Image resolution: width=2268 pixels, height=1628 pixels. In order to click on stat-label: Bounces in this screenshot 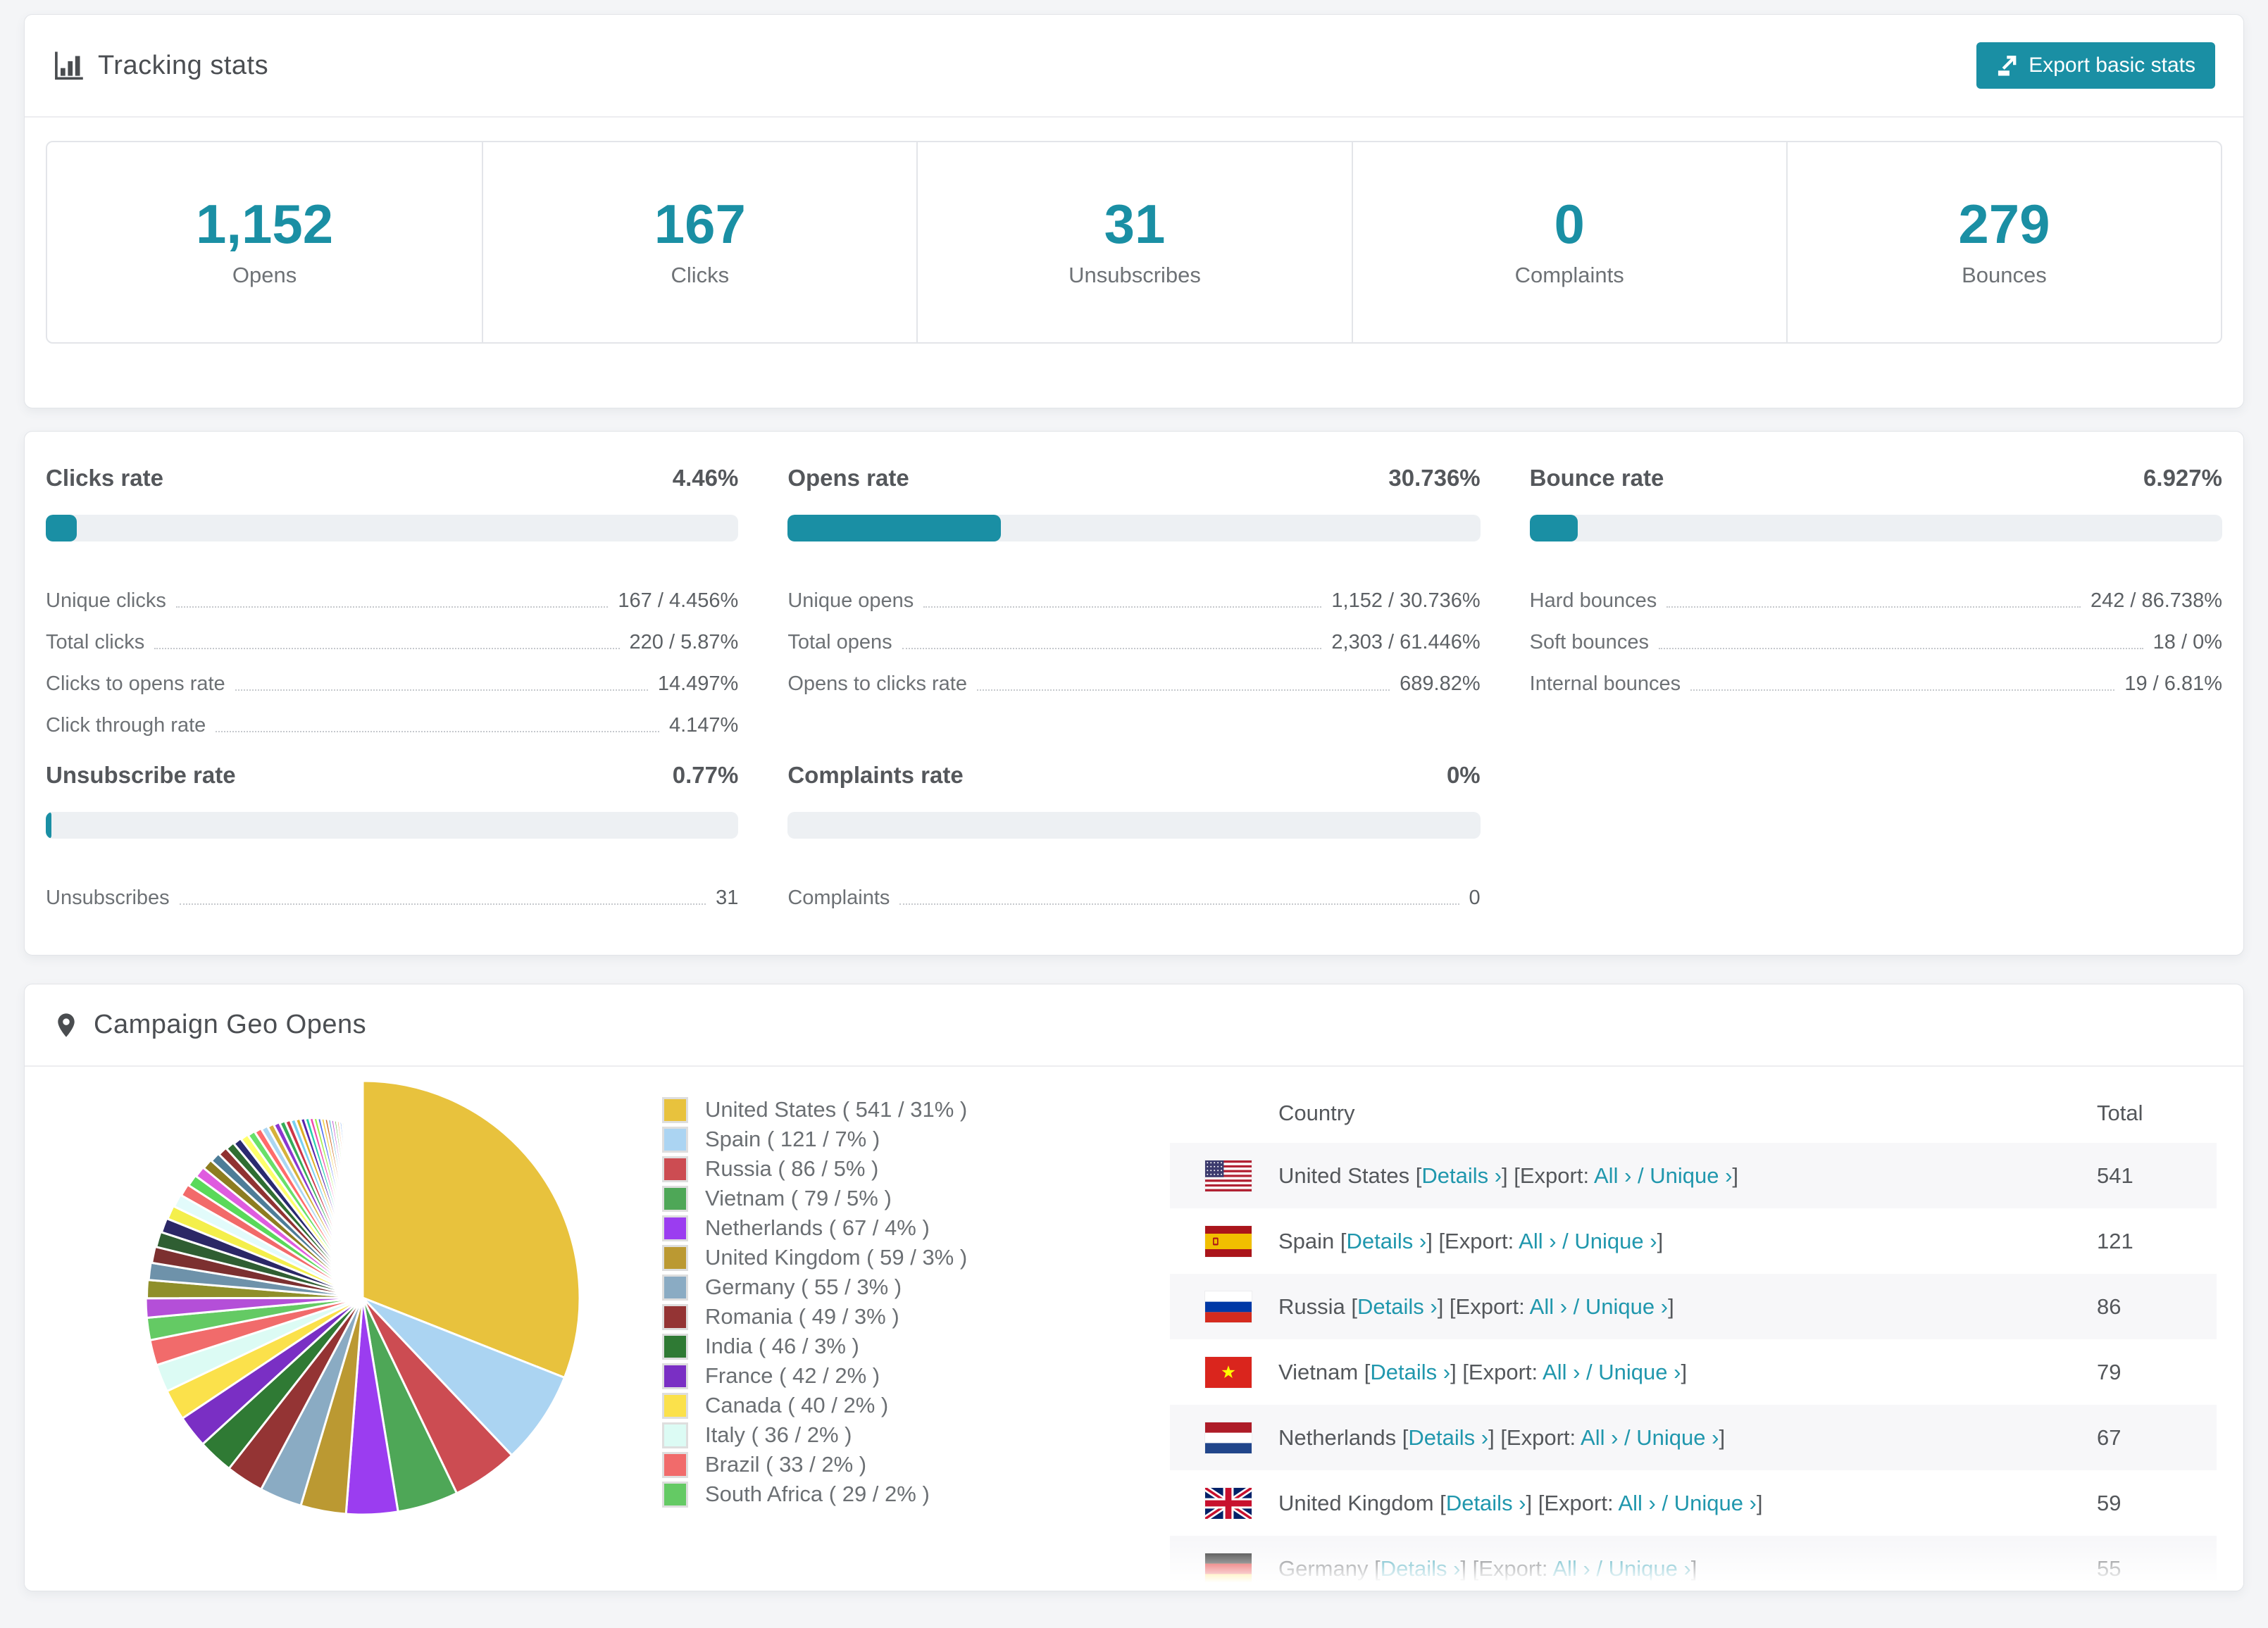, I will do `click(2005, 275)`.